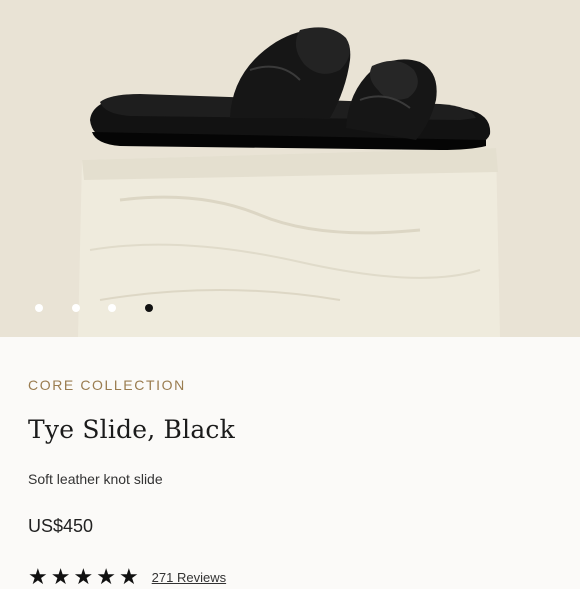 Image resolution: width=580 pixels, height=589 pixels. Describe the element at coordinates (100, 310) in the screenshot. I see `carousel-indicator` at that location.